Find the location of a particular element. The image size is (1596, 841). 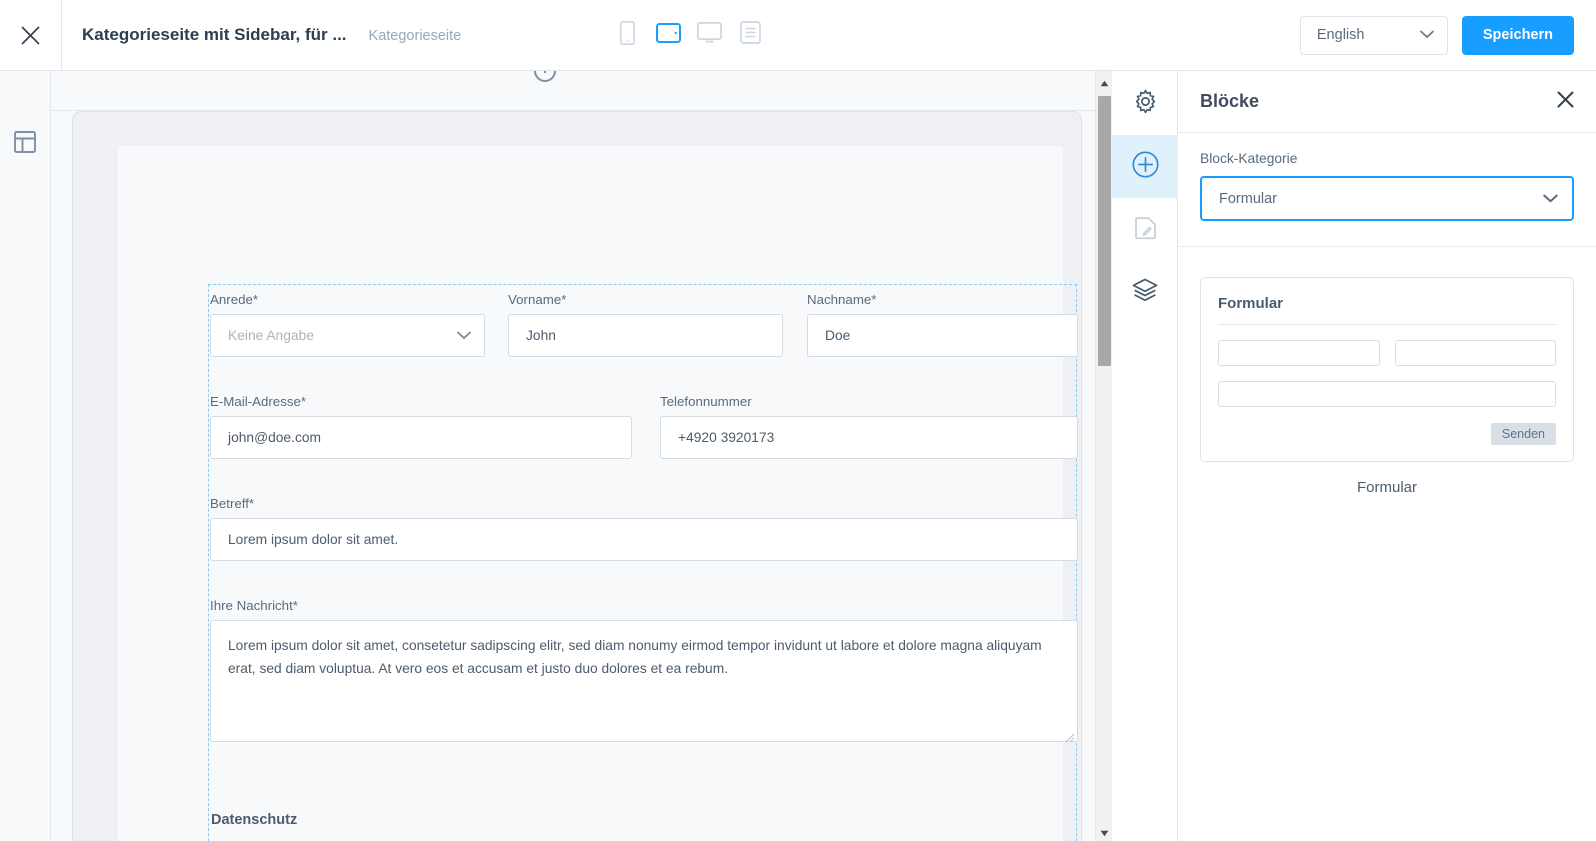

block-preview-caption: Formular is located at coordinates (1386, 487).